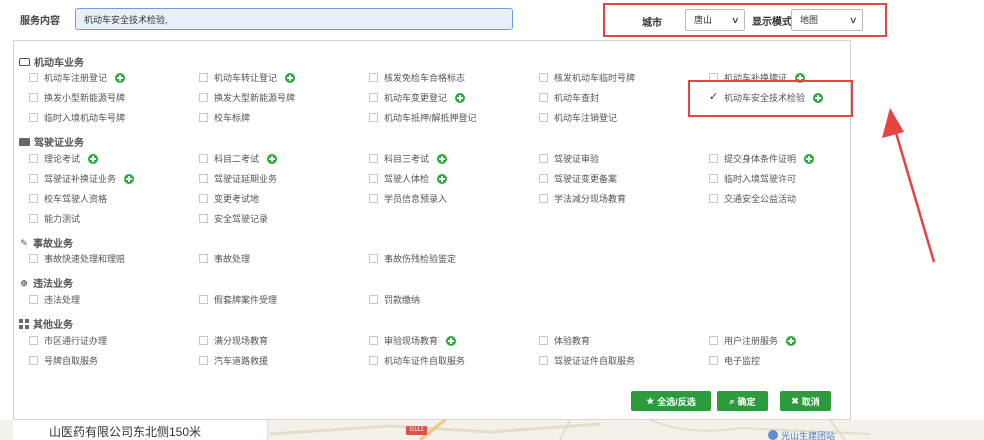 The image size is (984, 440). I want to click on service-item: 用户注册服务, so click(753, 340).